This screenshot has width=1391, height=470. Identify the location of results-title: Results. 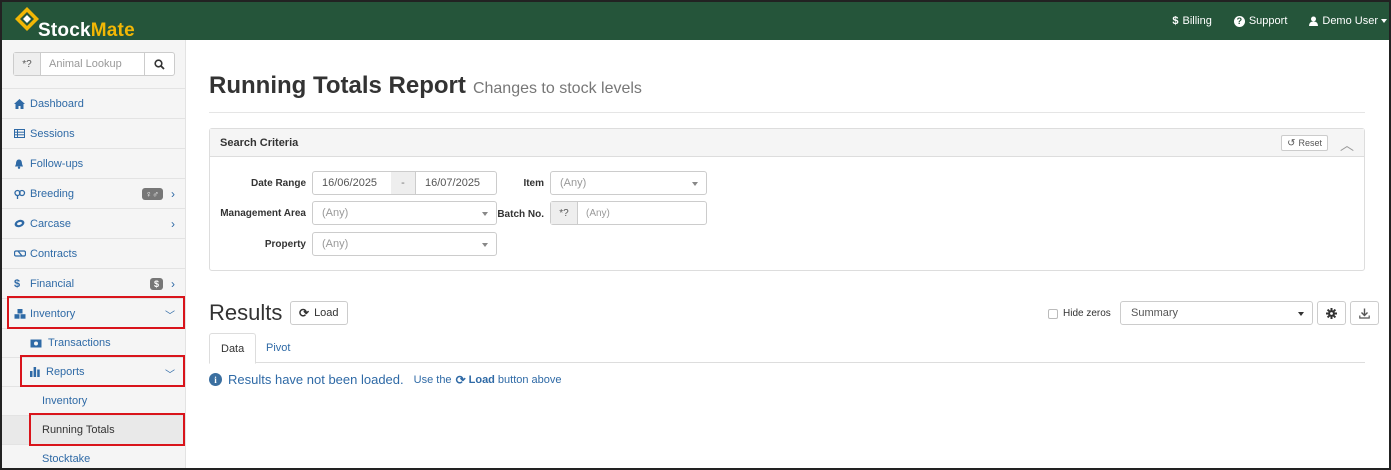
(246, 312).